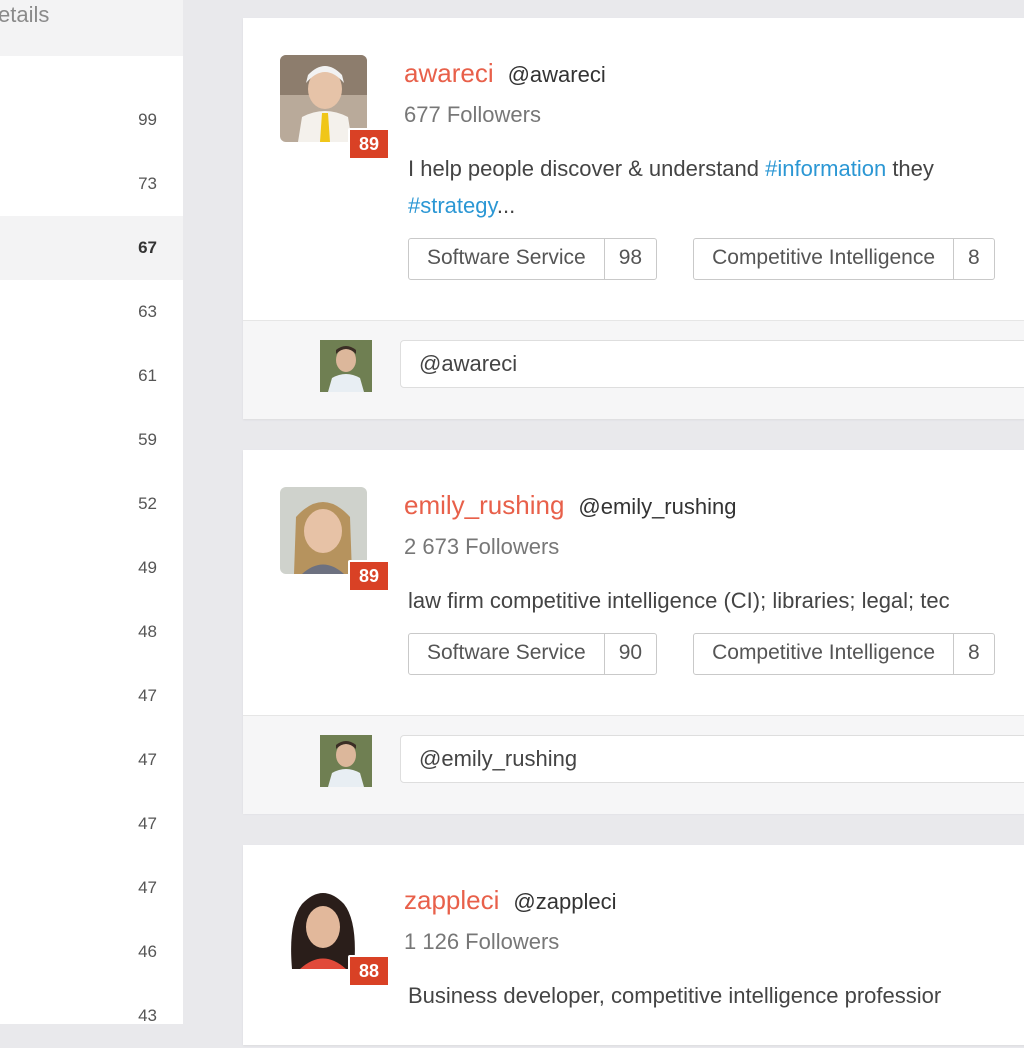 The image size is (1024, 1048). I want to click on score-badge: 88, so click(369, 971).